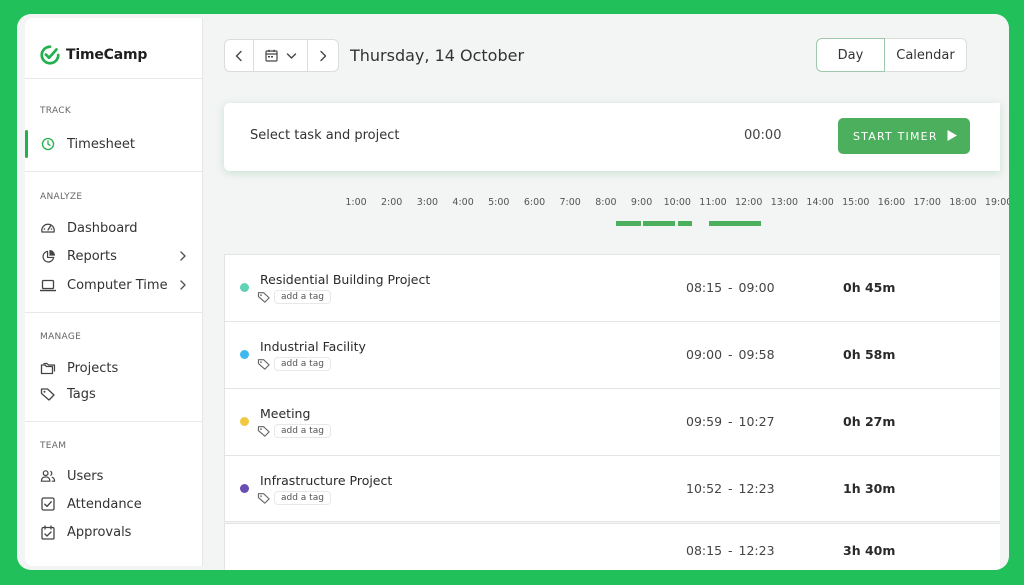 The image size is (1024, 585). What do you see at coordinates (281, 55) in the screenshot?
I see `date-picker-button` at bounding box center [281, 55].